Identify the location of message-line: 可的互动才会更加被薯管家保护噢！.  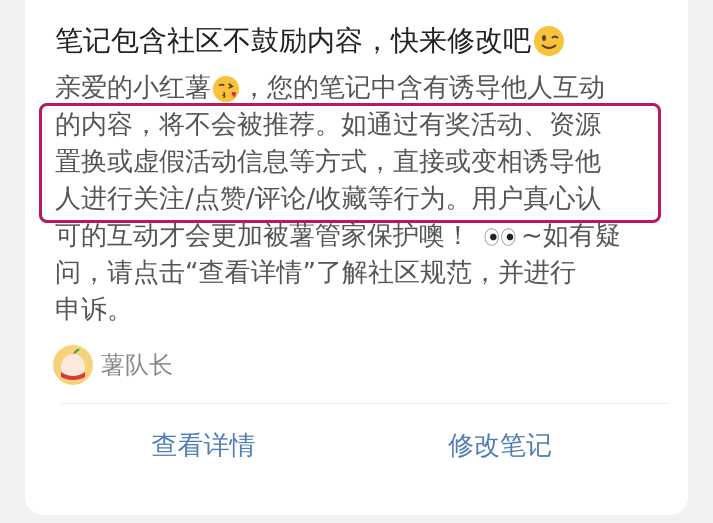
(263, 236).